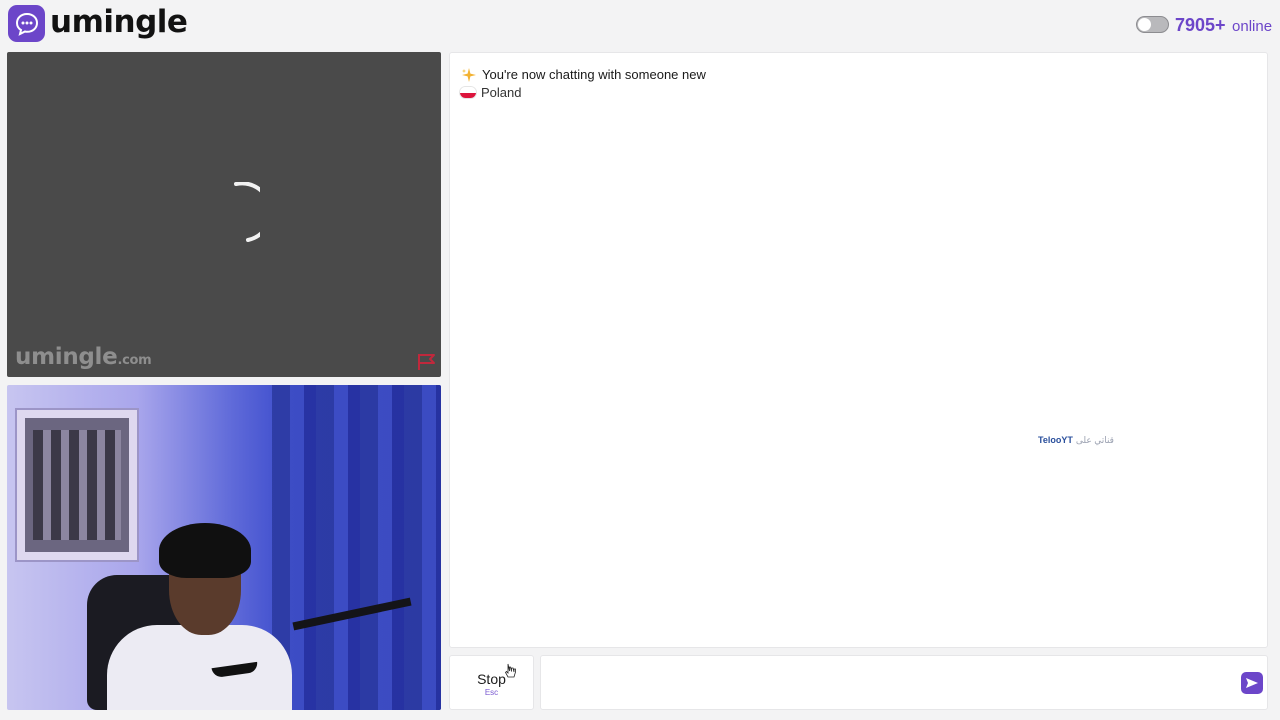 Image resolution: width=1280 pixels, height=720 pixels. I want to click on watermark-name: umingle, so click(66, 357).